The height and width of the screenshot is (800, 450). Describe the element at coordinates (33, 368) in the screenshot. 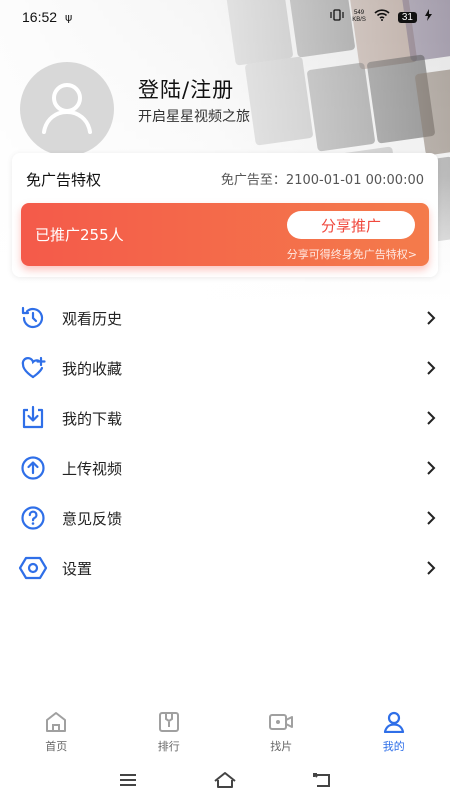

I see `heart-plus-icon` at that location.